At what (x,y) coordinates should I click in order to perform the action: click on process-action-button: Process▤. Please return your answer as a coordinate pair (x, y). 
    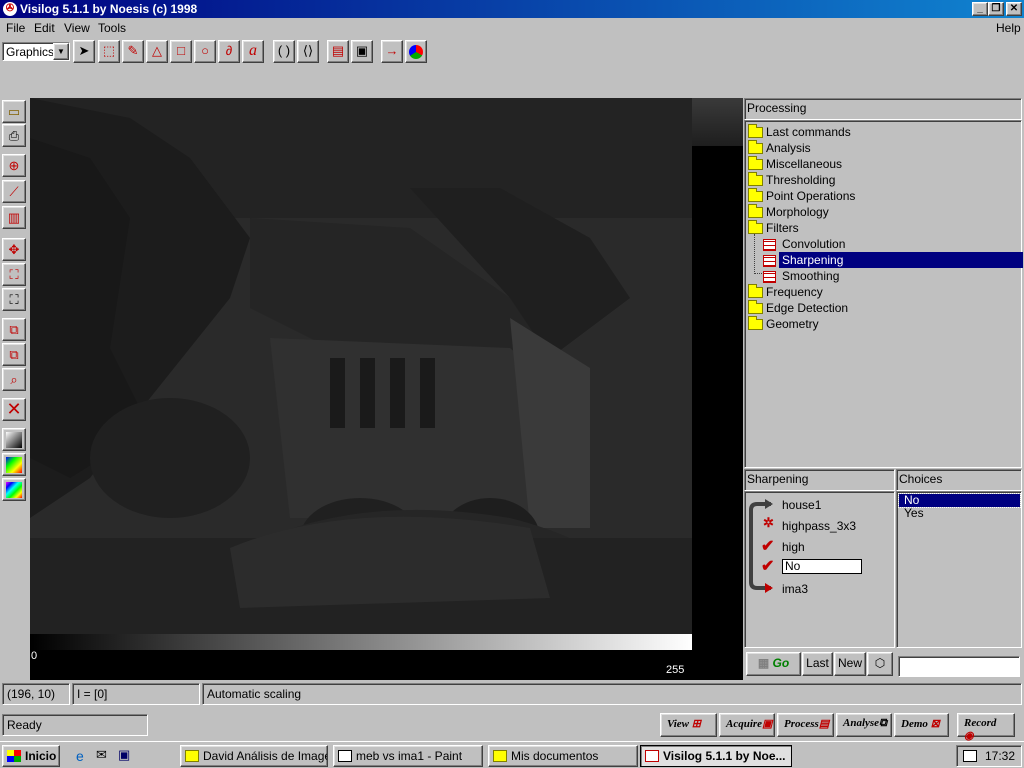
    Looking at the image, I should click on (805, 725).